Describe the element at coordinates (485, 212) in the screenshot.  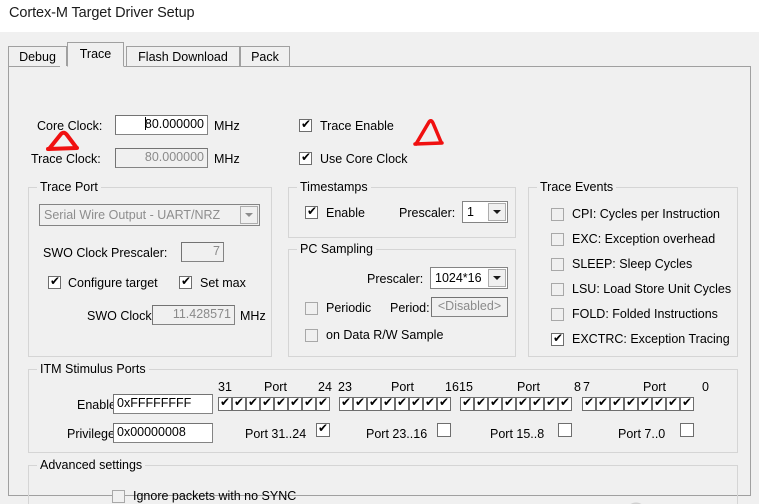
I see `timestamps-prescaler-select: 1` at that location.